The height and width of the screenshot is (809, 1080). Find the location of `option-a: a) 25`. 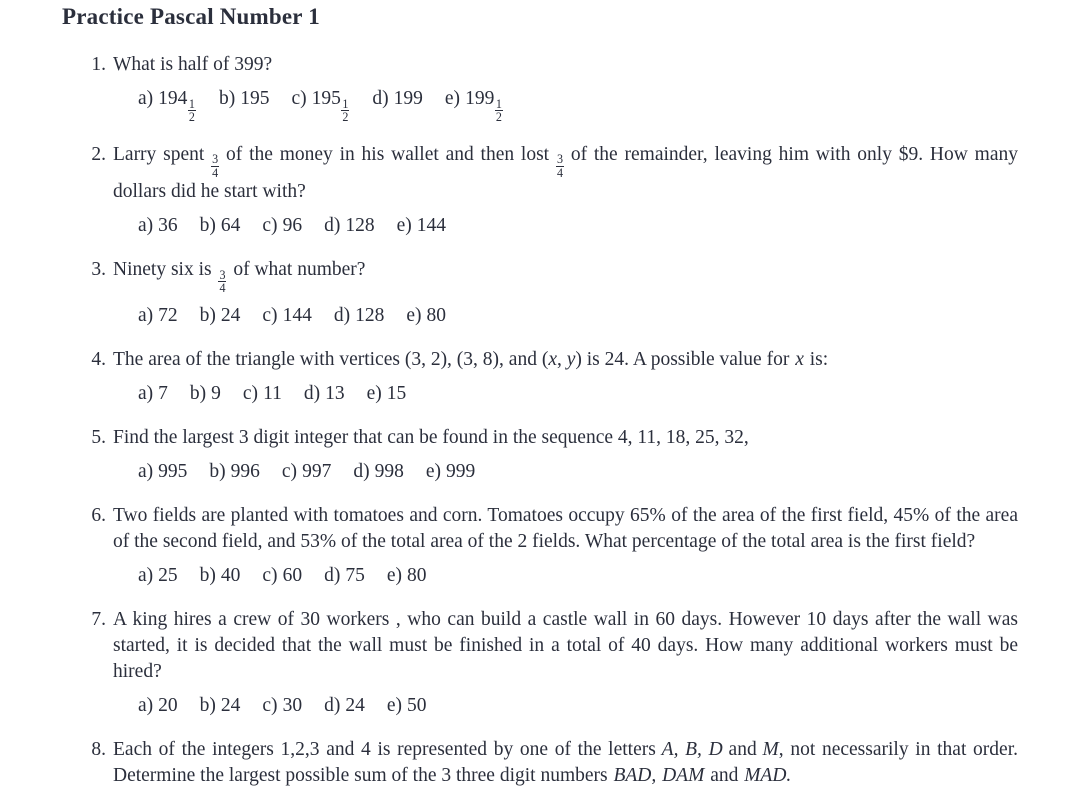

option-a: a) 25 is located at coordinates (158, 576).